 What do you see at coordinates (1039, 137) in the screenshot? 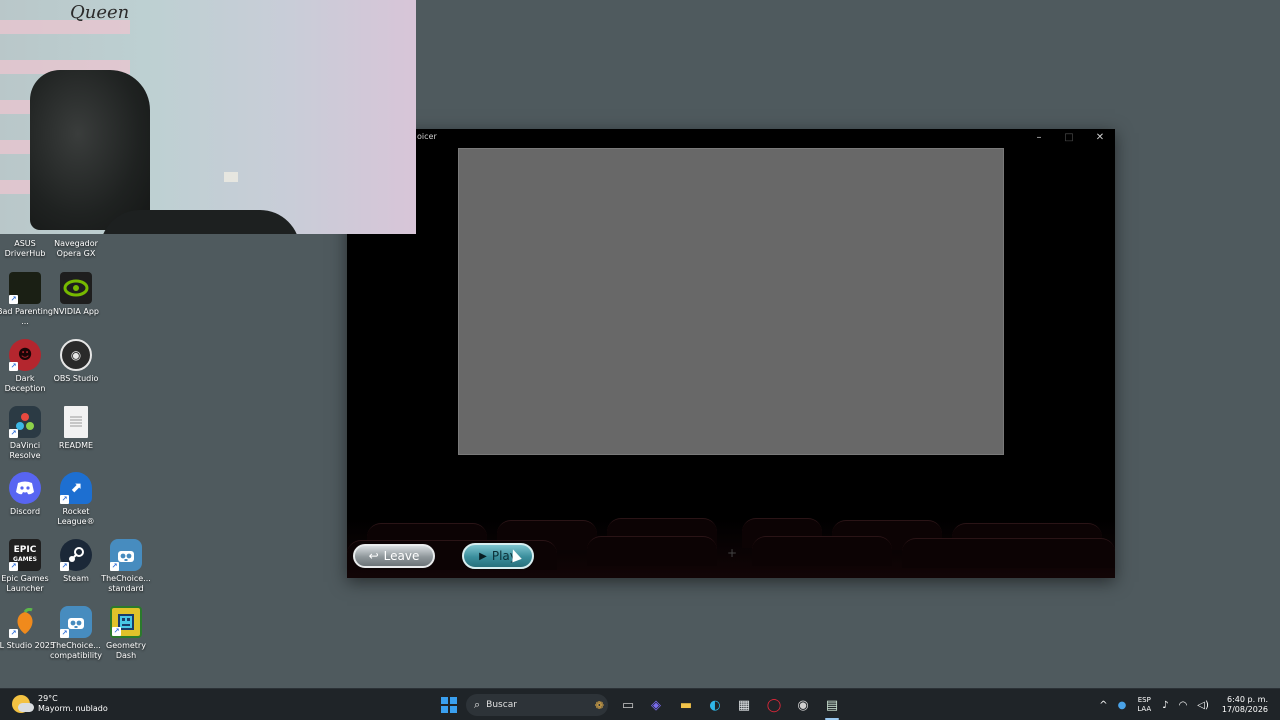
I see `minimize-button: –` at bounding box center [1039, 137].